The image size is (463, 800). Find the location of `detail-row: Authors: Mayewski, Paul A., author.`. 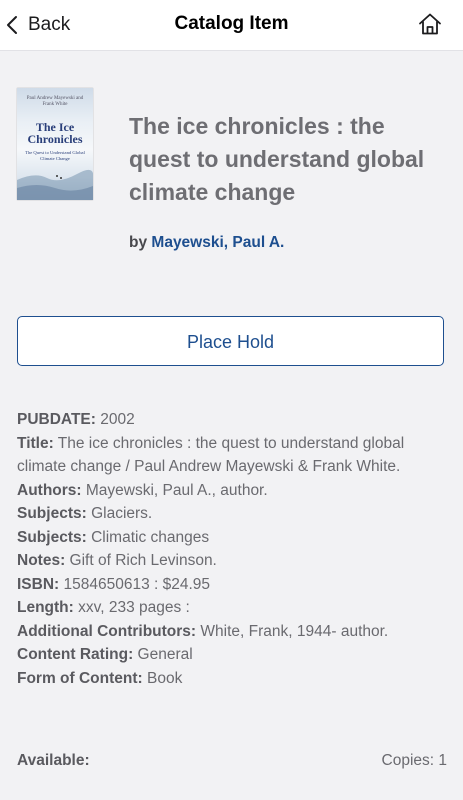

detail-row: Authors: Mayewski, Paul A., author. is located at coordinates (229, 491).